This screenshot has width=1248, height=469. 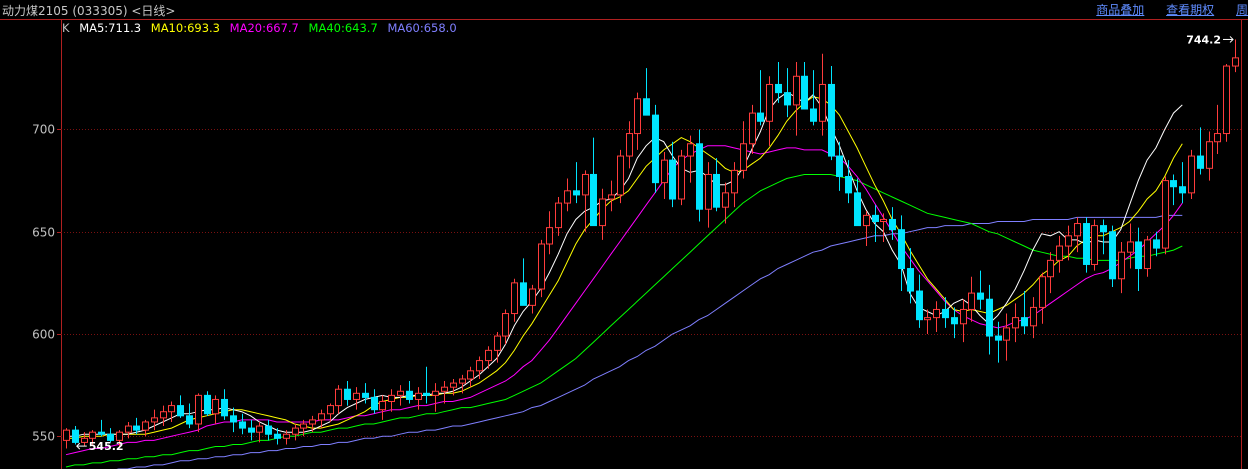 I want to click on y-tick-label: 550, so click(x=43, y=437).